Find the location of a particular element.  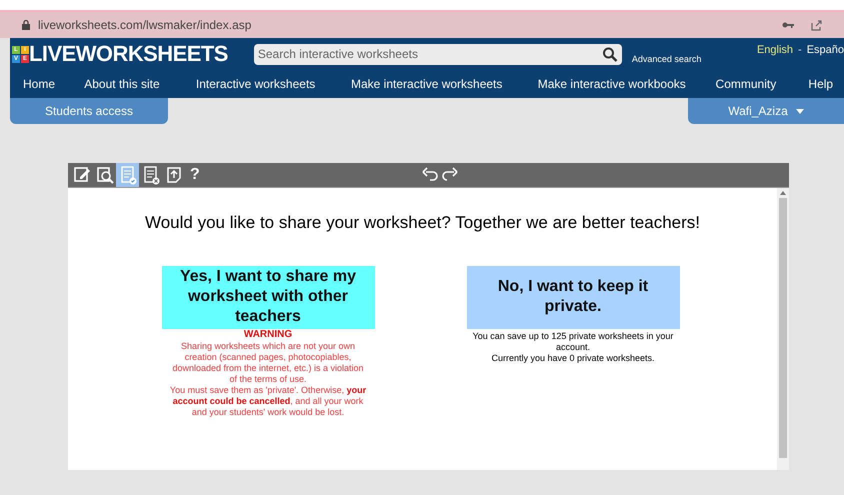

warning-text: You must save them as 'private'. Otherwise, your account could be cancelled, and all your work and your students' work would be lost. is located at coordinates (268, 401).